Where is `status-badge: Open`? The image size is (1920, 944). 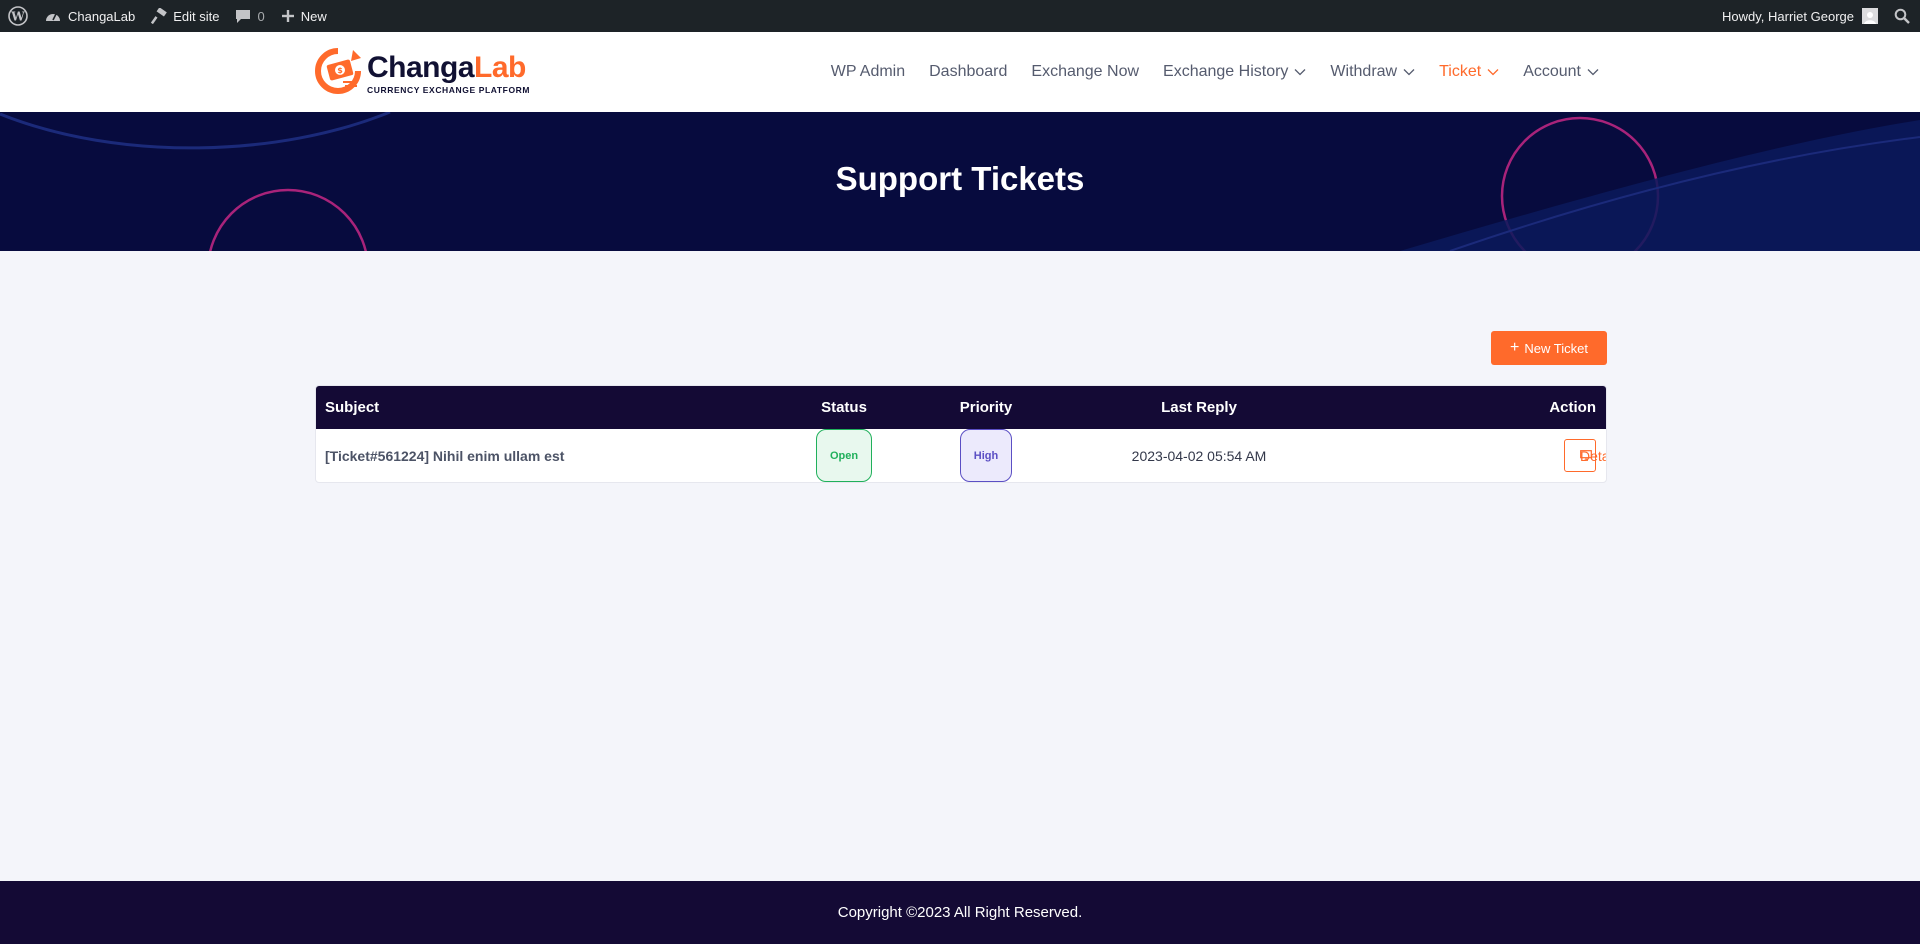 status-badge: Open is located at coordinates (844, 455).